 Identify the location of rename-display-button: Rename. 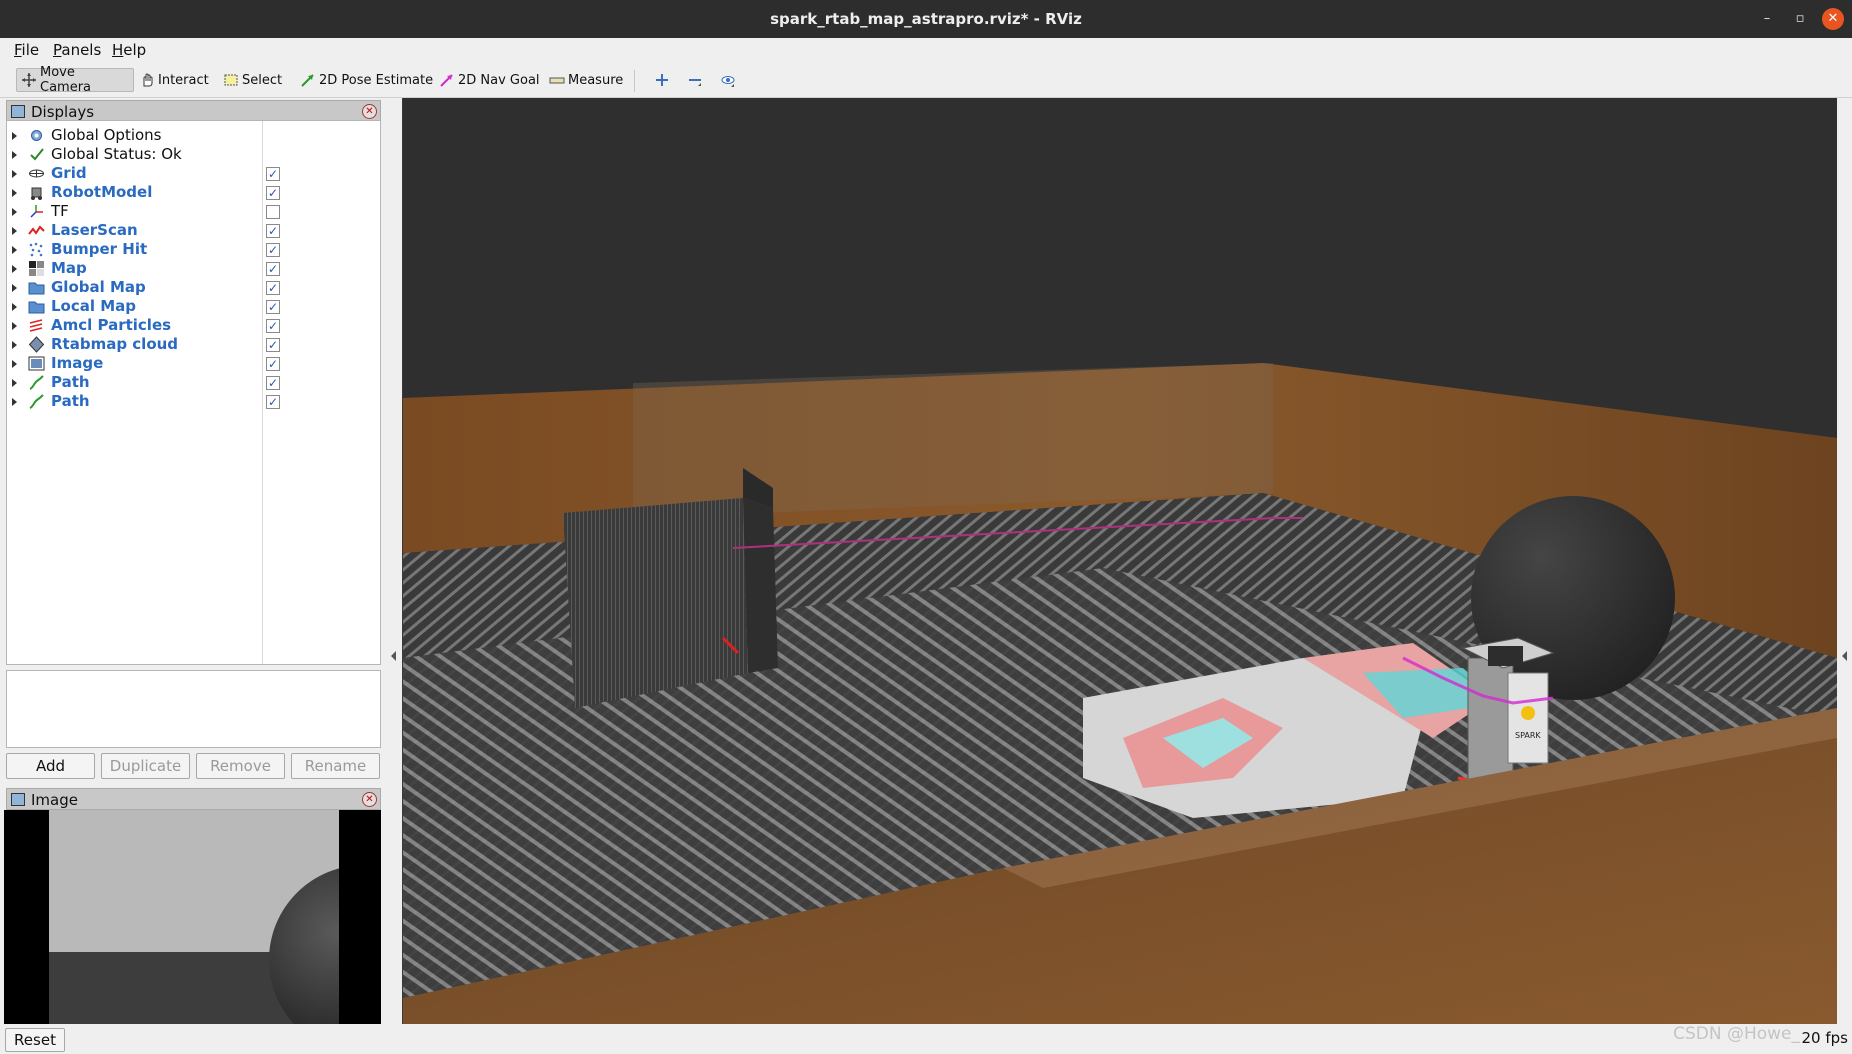
(335, 766).